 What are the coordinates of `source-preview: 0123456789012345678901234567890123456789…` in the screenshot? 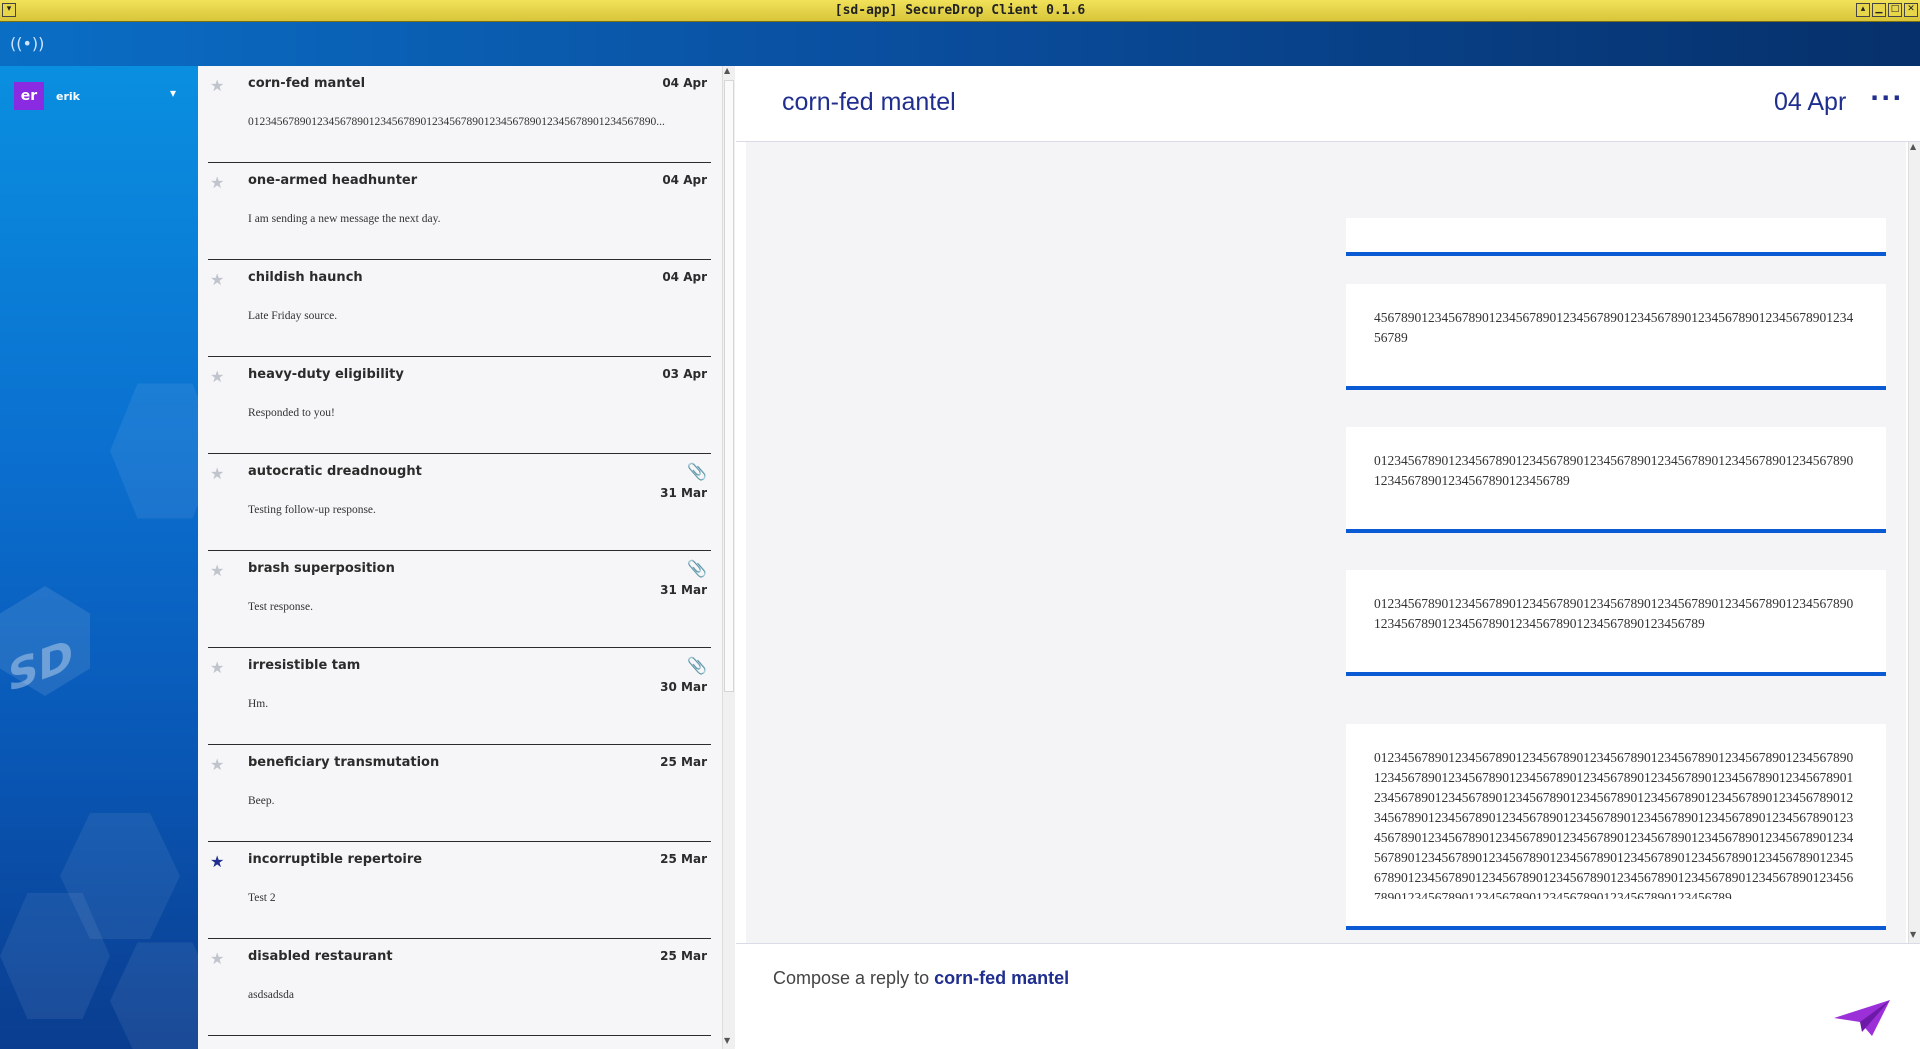 It's located at (456, 122).